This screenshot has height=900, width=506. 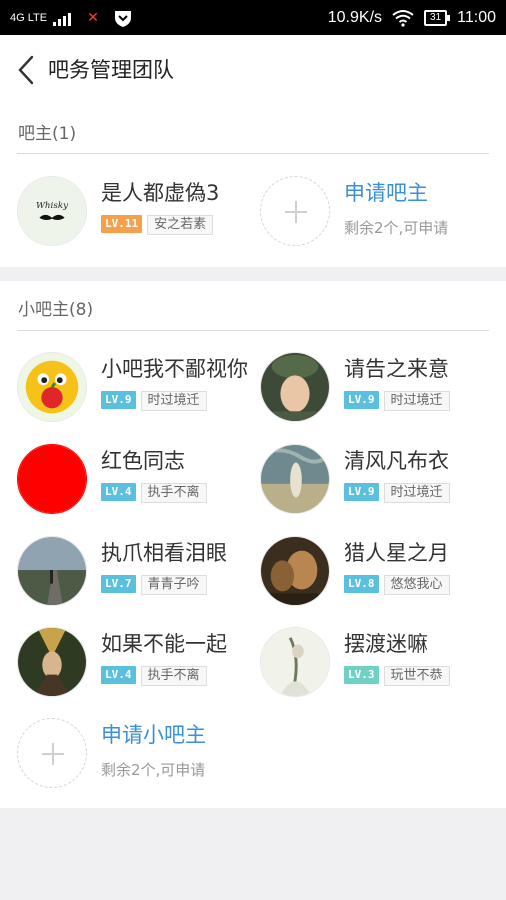 What do you see at coordinates (137, 211) in the screenshot?
I see `owner-card: Whisky 是人都虚偽3 LV.11 安之若素` at bounding box center [137, 211].